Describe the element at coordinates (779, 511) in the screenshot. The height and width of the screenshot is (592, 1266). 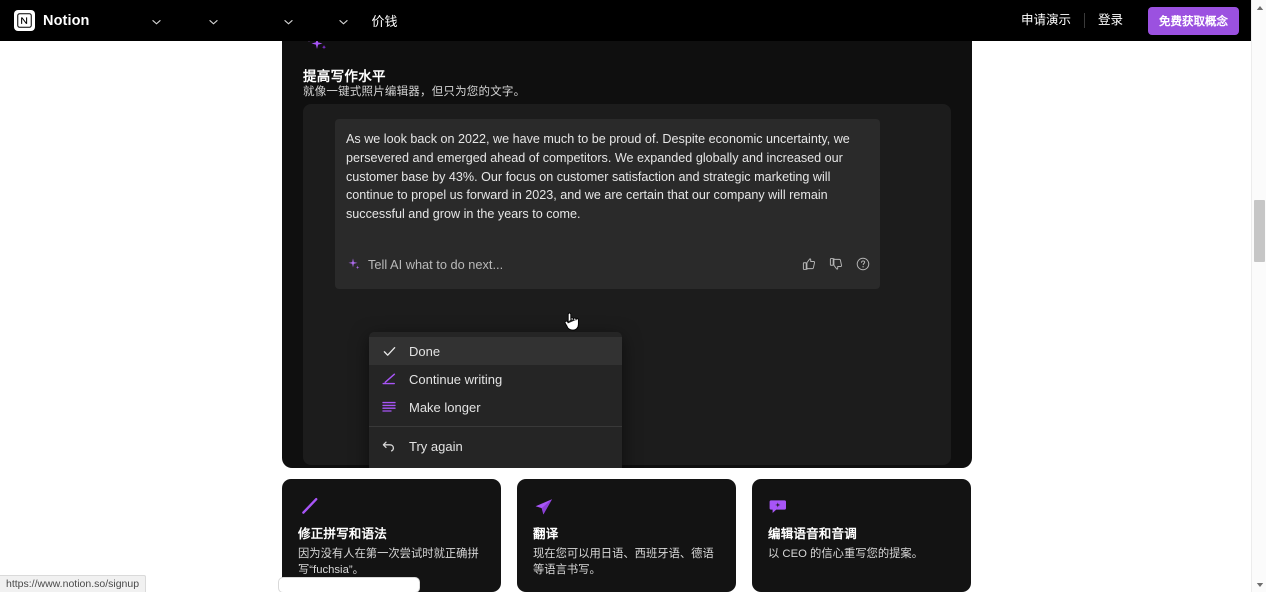
I see `chat-sparkle-icon` at that location.